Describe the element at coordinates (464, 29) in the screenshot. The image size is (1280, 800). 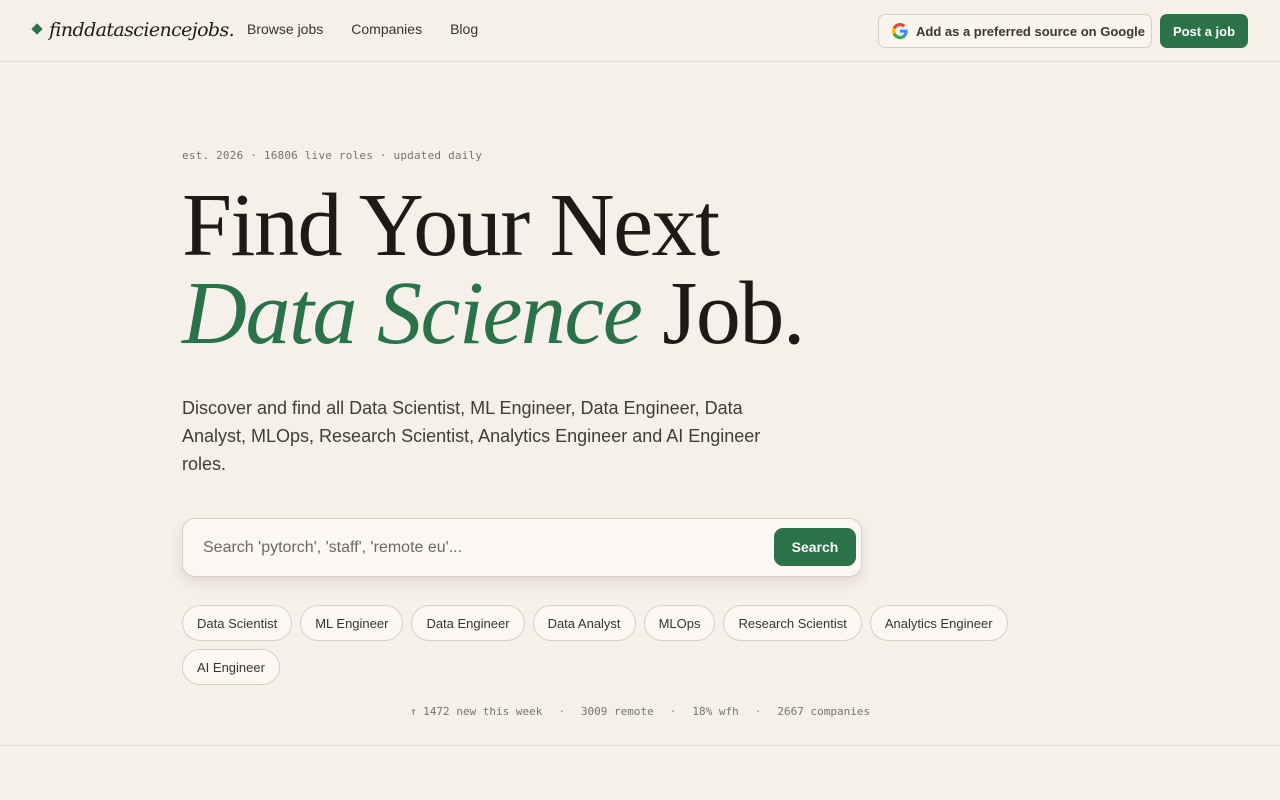
I see `nav-blog: Blog` at that location.